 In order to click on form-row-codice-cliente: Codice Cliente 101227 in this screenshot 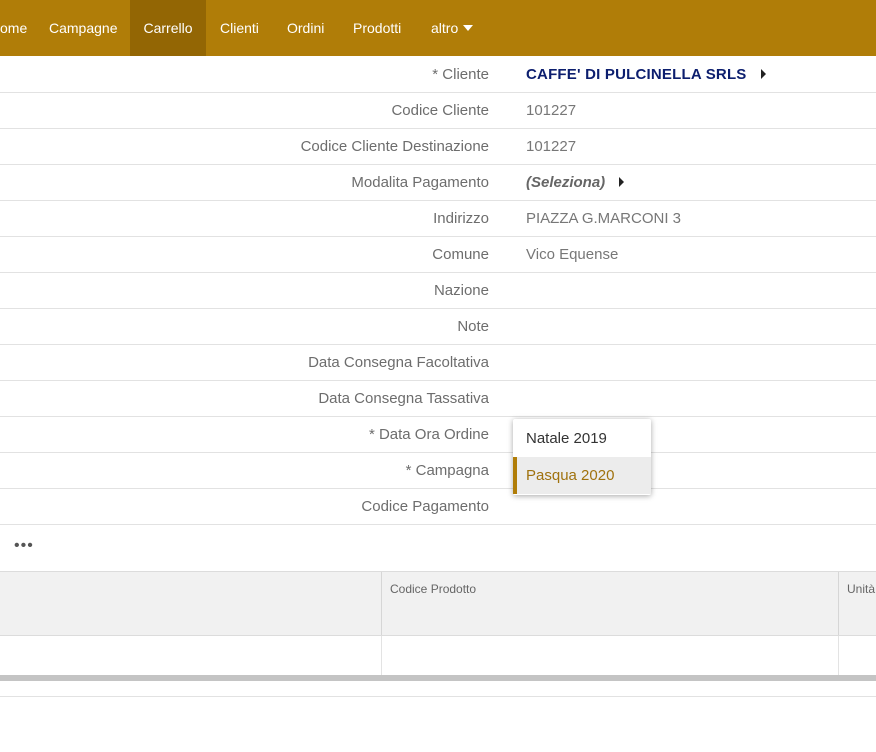, I will do `click(438, 111)`.